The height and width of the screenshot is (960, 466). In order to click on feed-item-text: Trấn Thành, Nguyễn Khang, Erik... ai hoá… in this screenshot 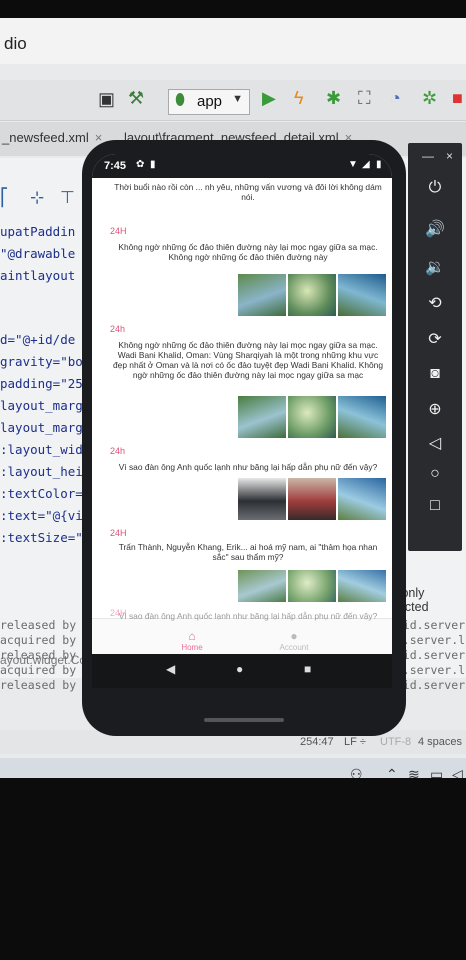, I will do `click(248, 552)`.